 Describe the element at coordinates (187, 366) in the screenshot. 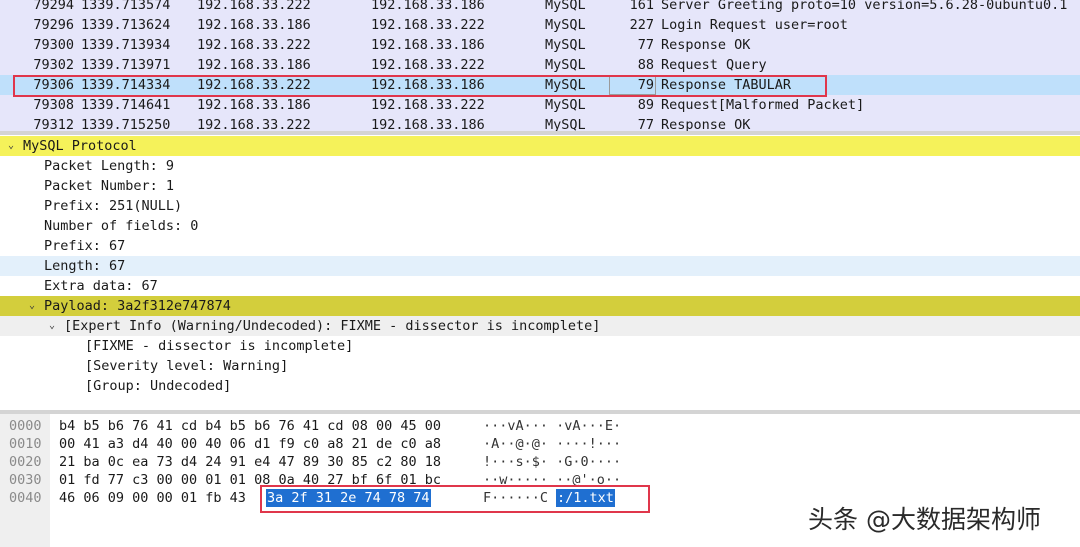

I see `tree-item-label: [Severity level: Warning]` at that location.